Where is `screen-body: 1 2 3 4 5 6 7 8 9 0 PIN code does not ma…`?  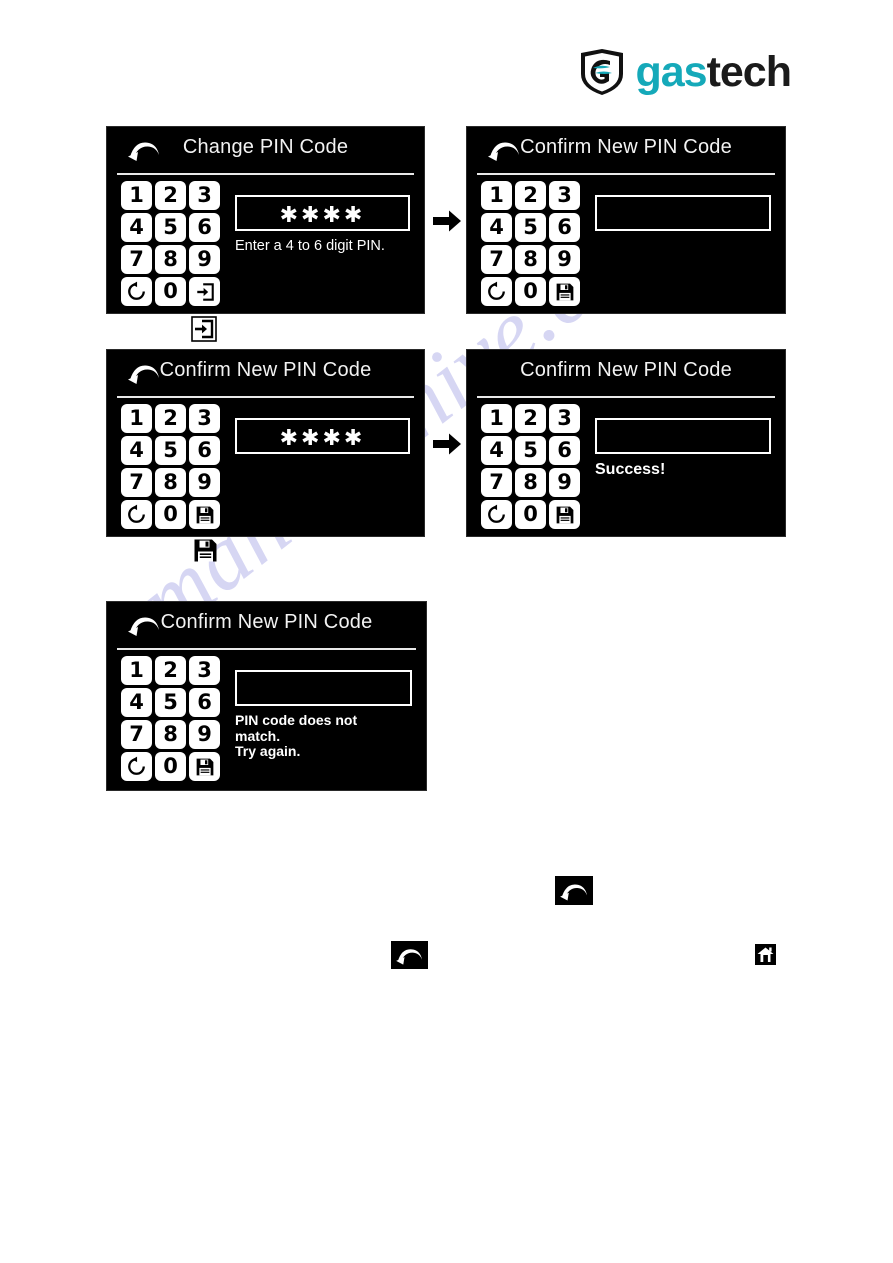 screen-body: 1 2 3 4 5 6 7 8 9 0 PIN code does not ma… is located at coordinates (266, 721).